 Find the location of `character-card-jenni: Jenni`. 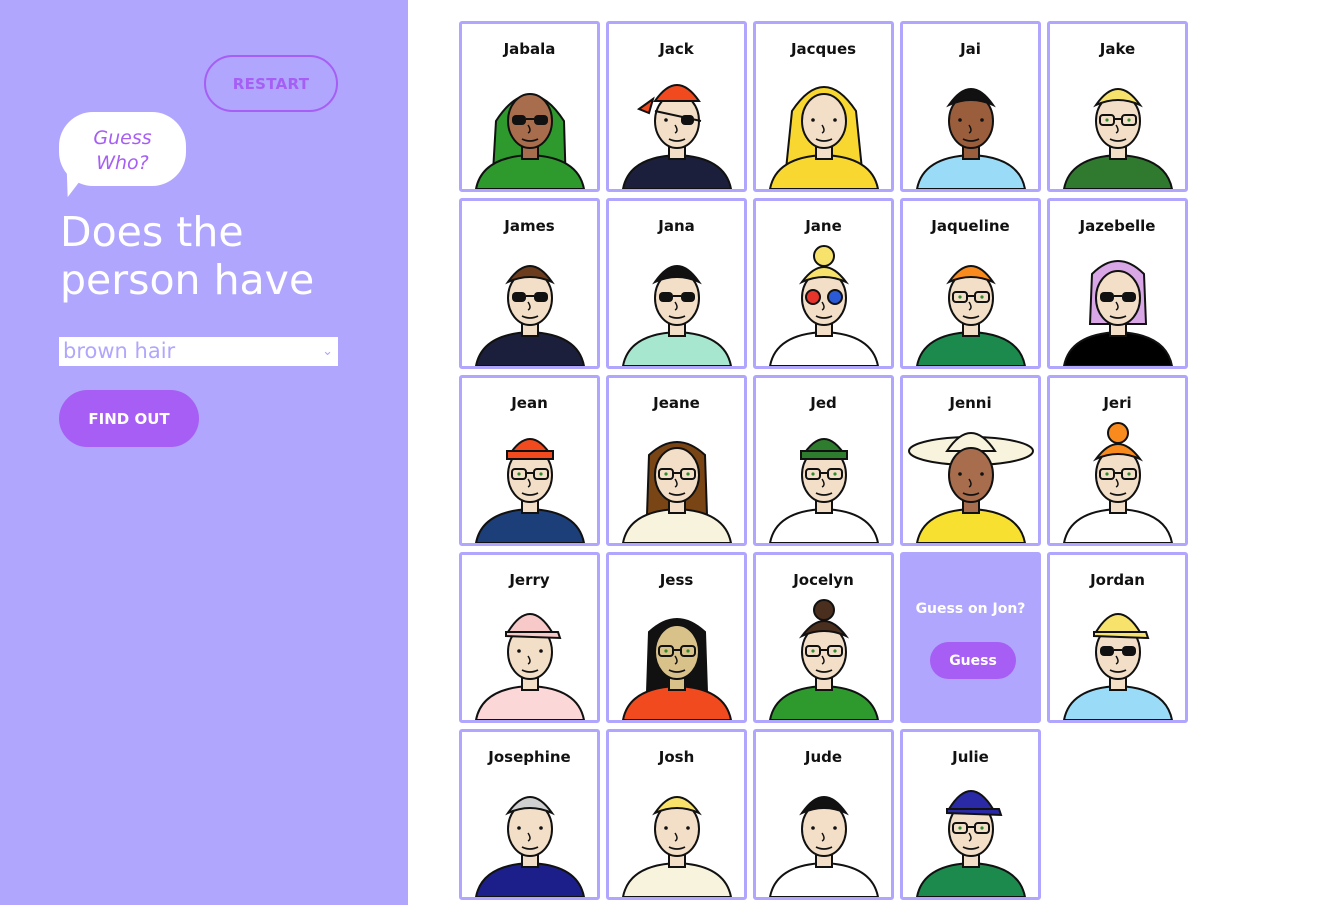

character-card-jenni: Jenni is located at coordinates (970, 460).